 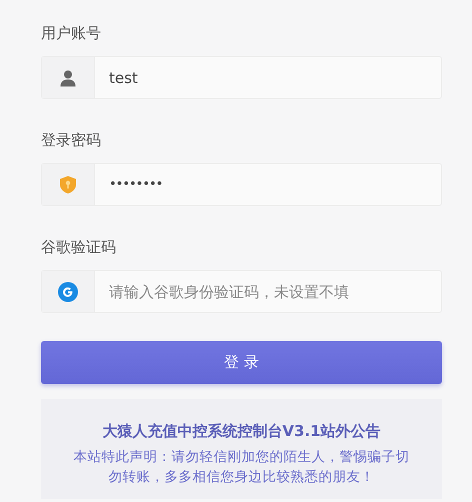 What do you see at coordinates (268, 77) in the screenshot?
I see `text-input: test` at bounding box center [268, 77].